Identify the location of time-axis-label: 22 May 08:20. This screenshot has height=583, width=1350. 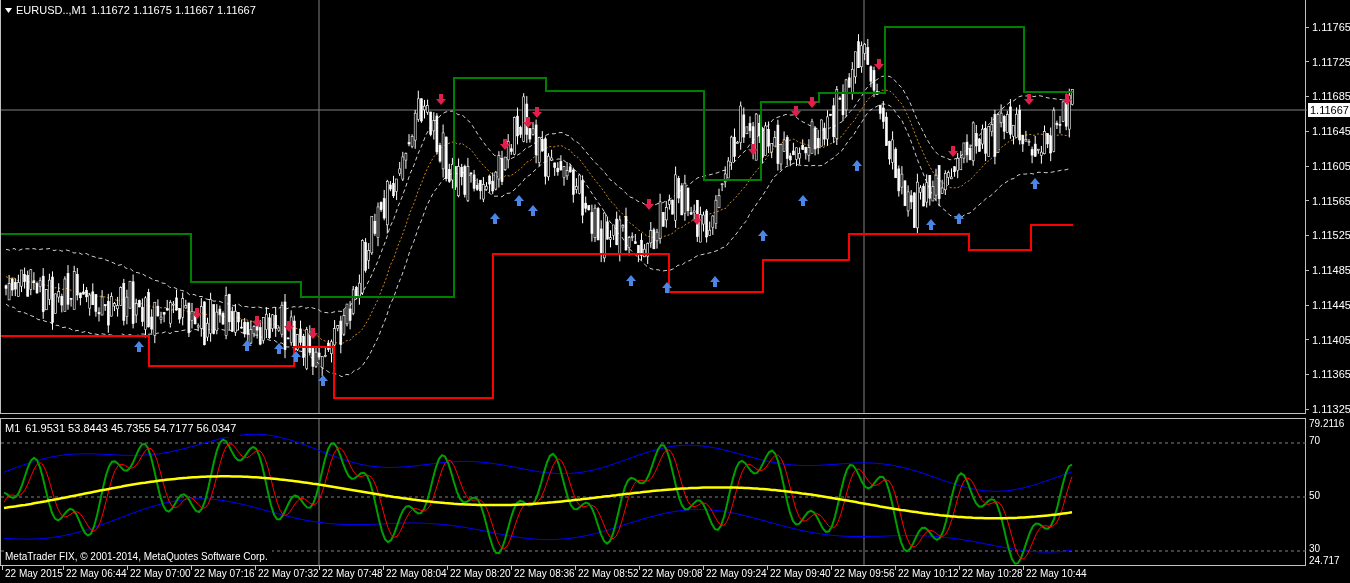
(480, 574).